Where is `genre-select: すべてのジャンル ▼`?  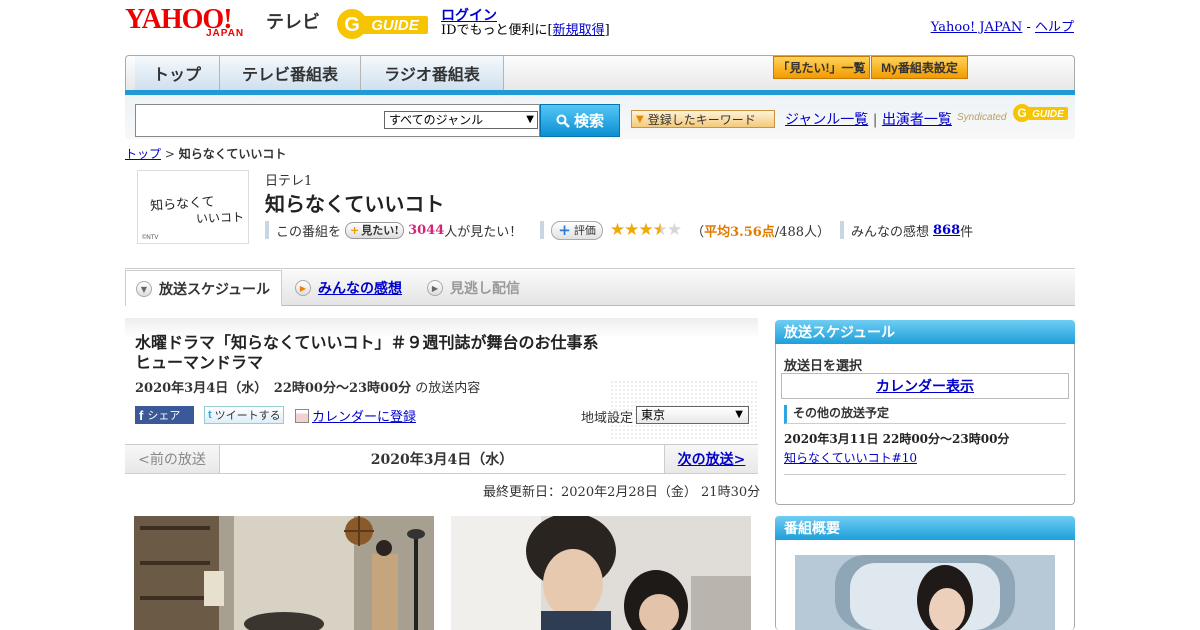
genre-select: すべてのジャンル ▼ is located at coordinates (461, 120).